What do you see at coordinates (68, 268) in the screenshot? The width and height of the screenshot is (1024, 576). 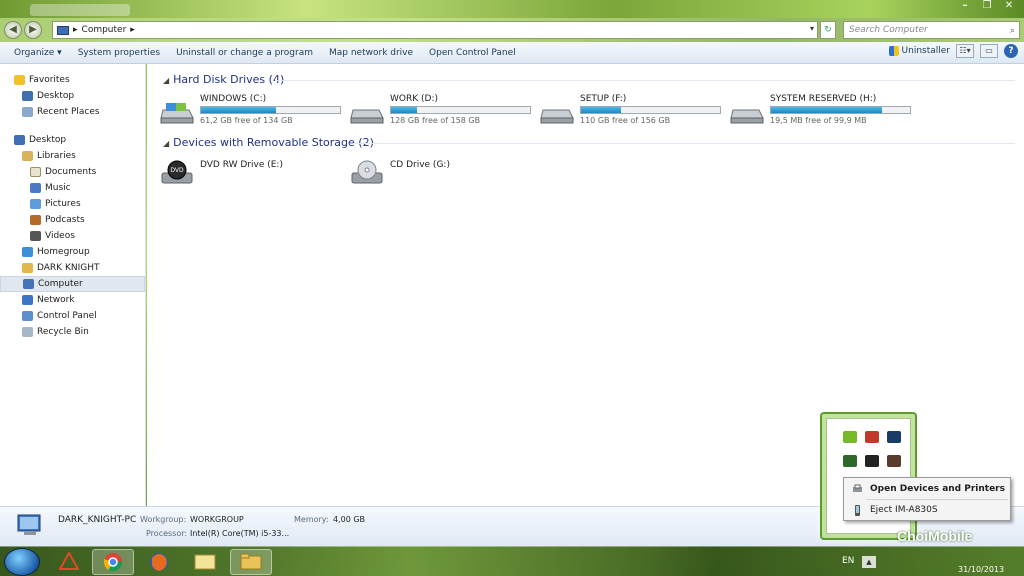 I see `nav-label: DARK KNIGHT` at bounding box center [68, 268].